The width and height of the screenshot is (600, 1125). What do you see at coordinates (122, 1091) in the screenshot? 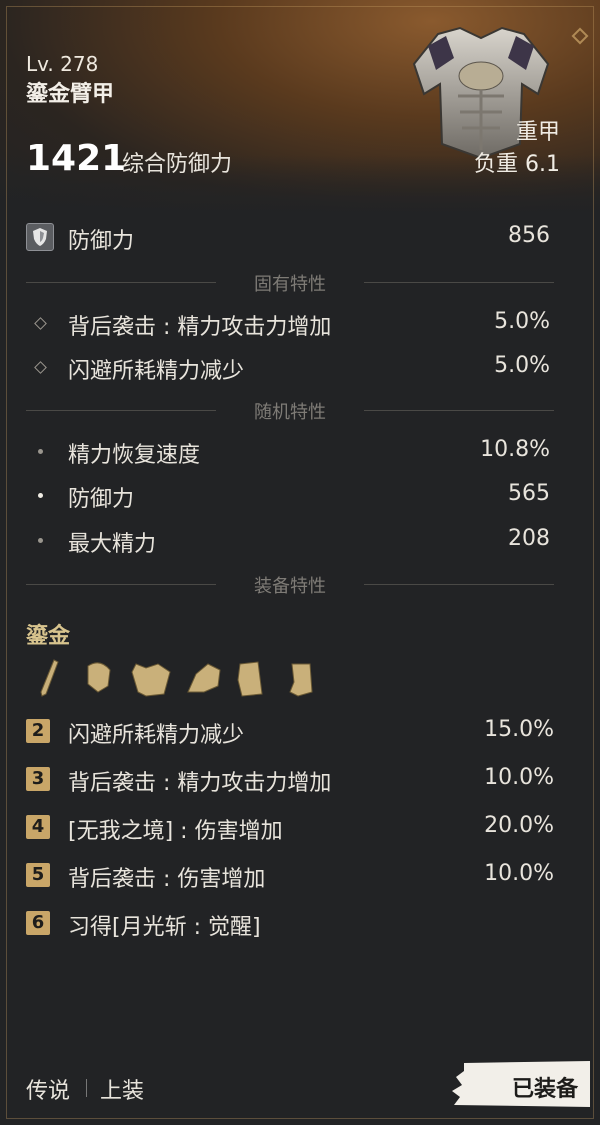
I see `slot-label: 上装` at bounding box center [122, 1091].